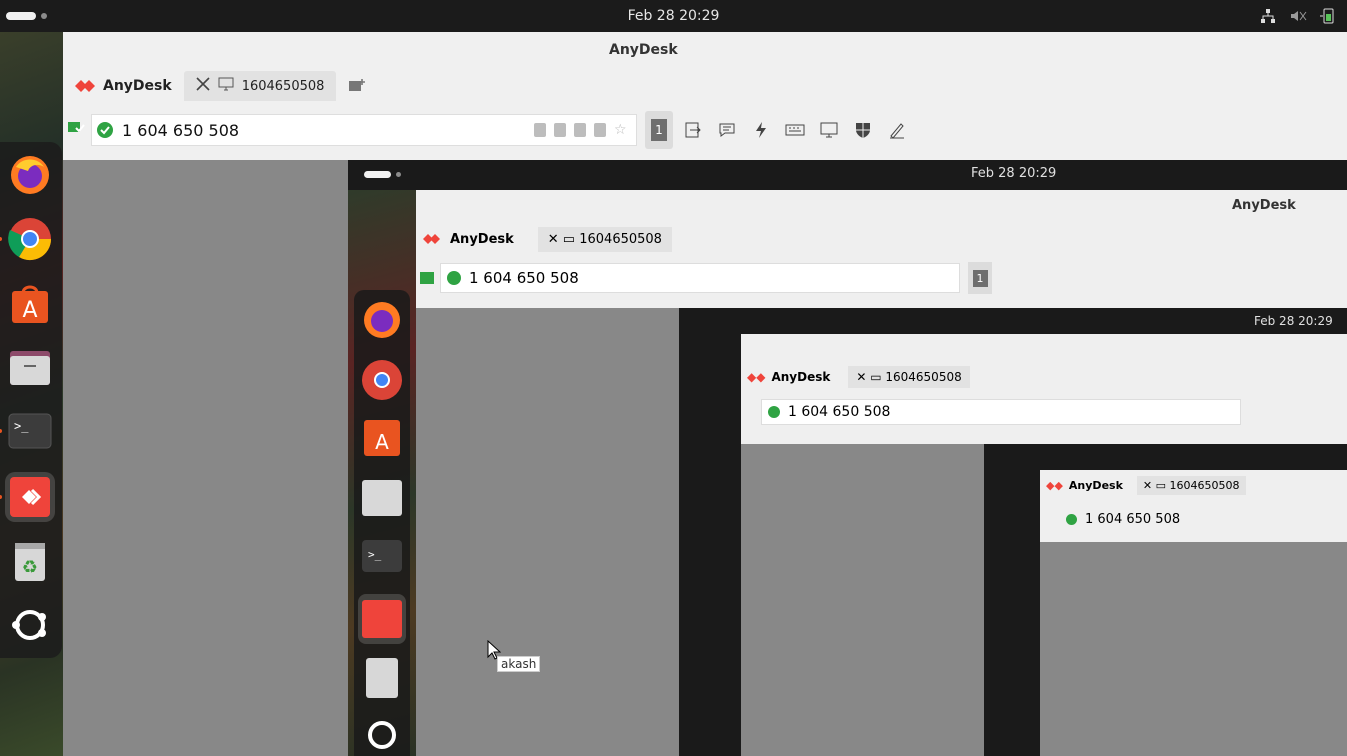 This screenshot has width=1347, height=756. Describe the element at coordinates (863, 130) in the screenshot. I see `permissions-shield-icon` at that location.